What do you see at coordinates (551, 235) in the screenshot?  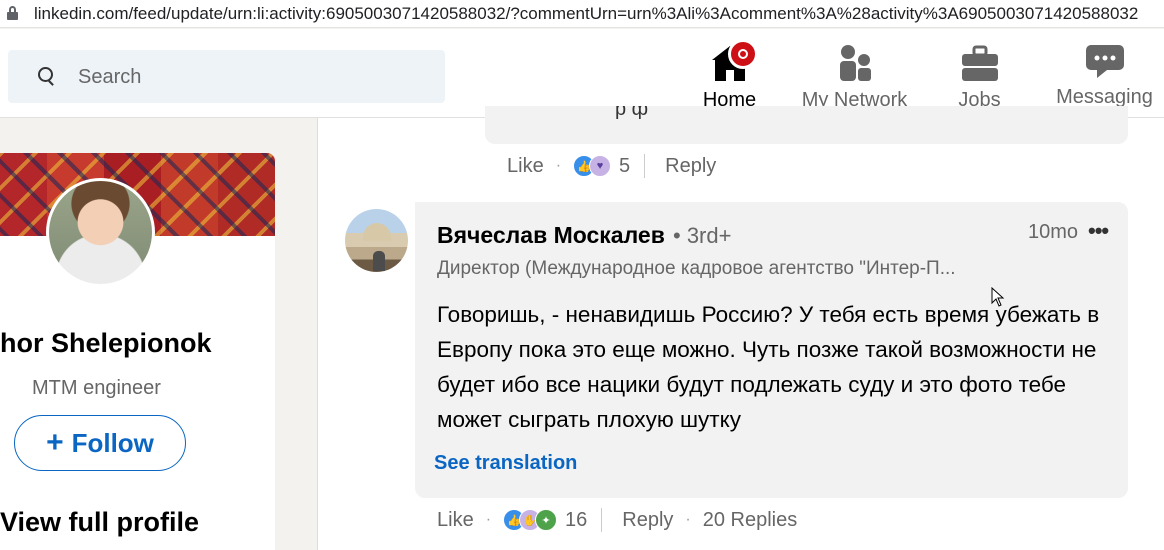 I see `commenter-name: Вячеслав Москалев` at bounding box center [551, 235].